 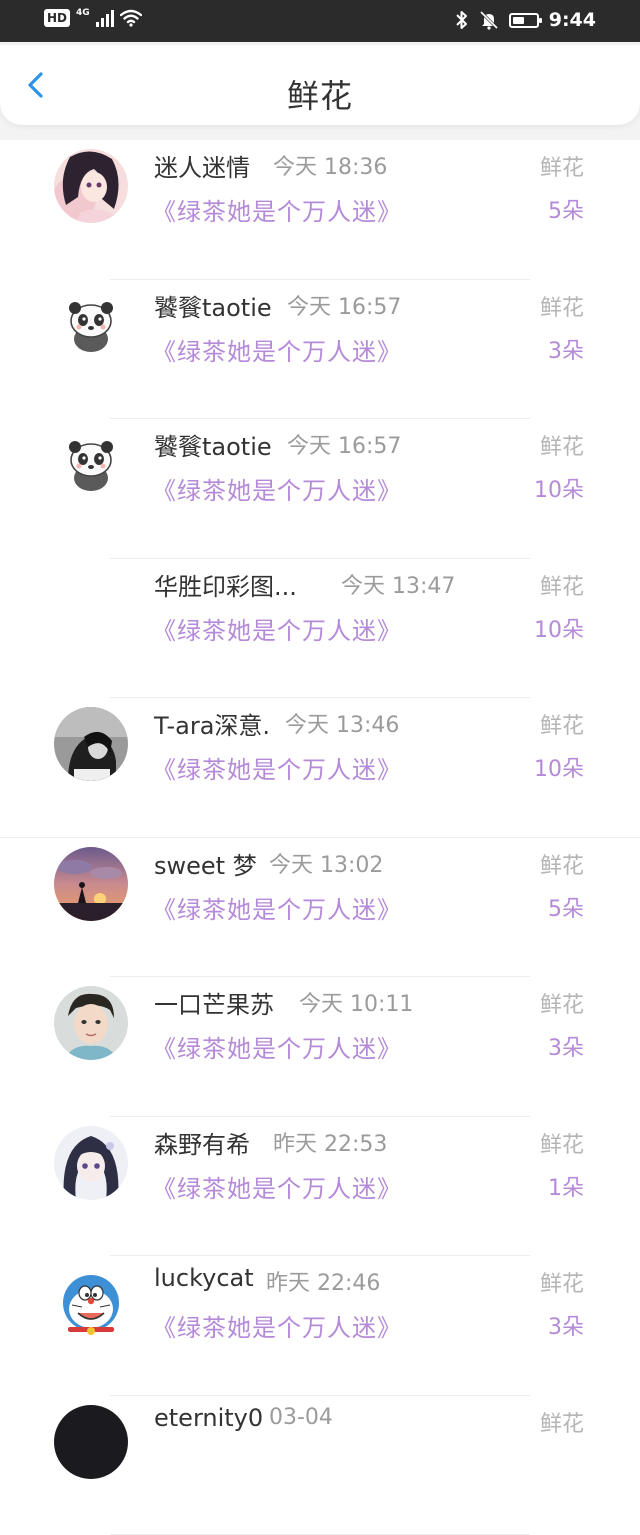 What do you see at coordinates (518, 20) in the screenshot?
I see `battery-level` at bounding box center [518, 20].